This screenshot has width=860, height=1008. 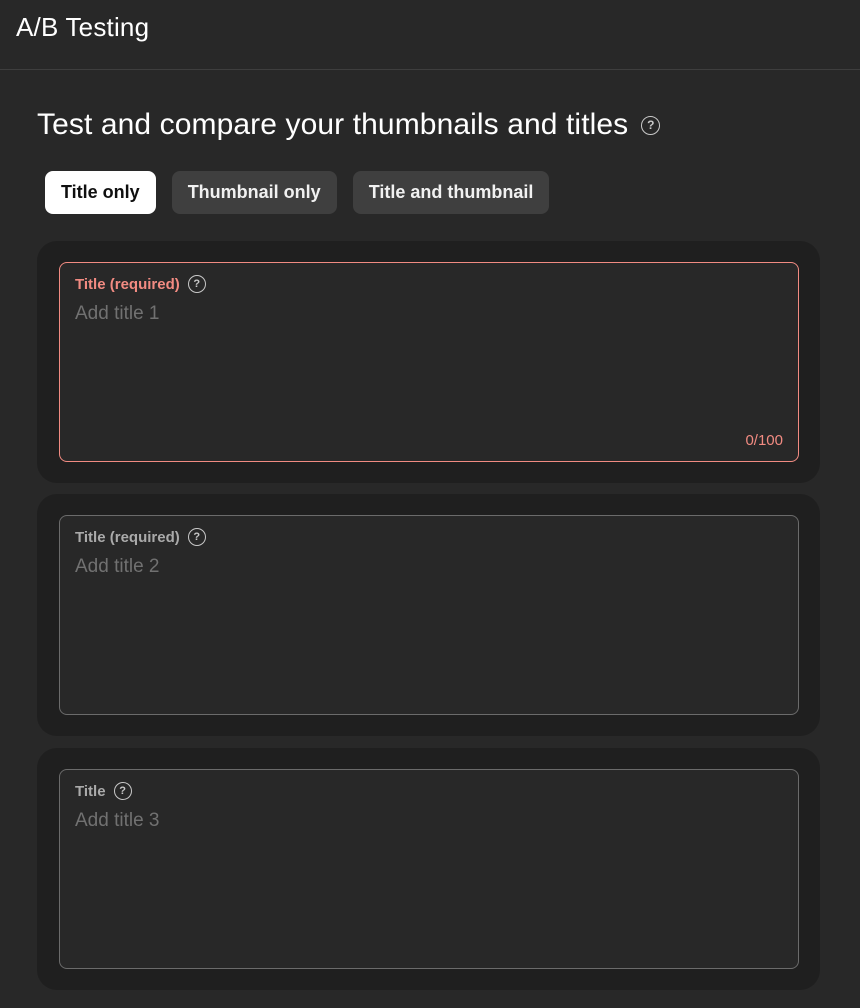 What do you see at coordinates (83, 27) in the screenshot?
I see `page-title: A/B Testing` at bounding box center [83, 27].